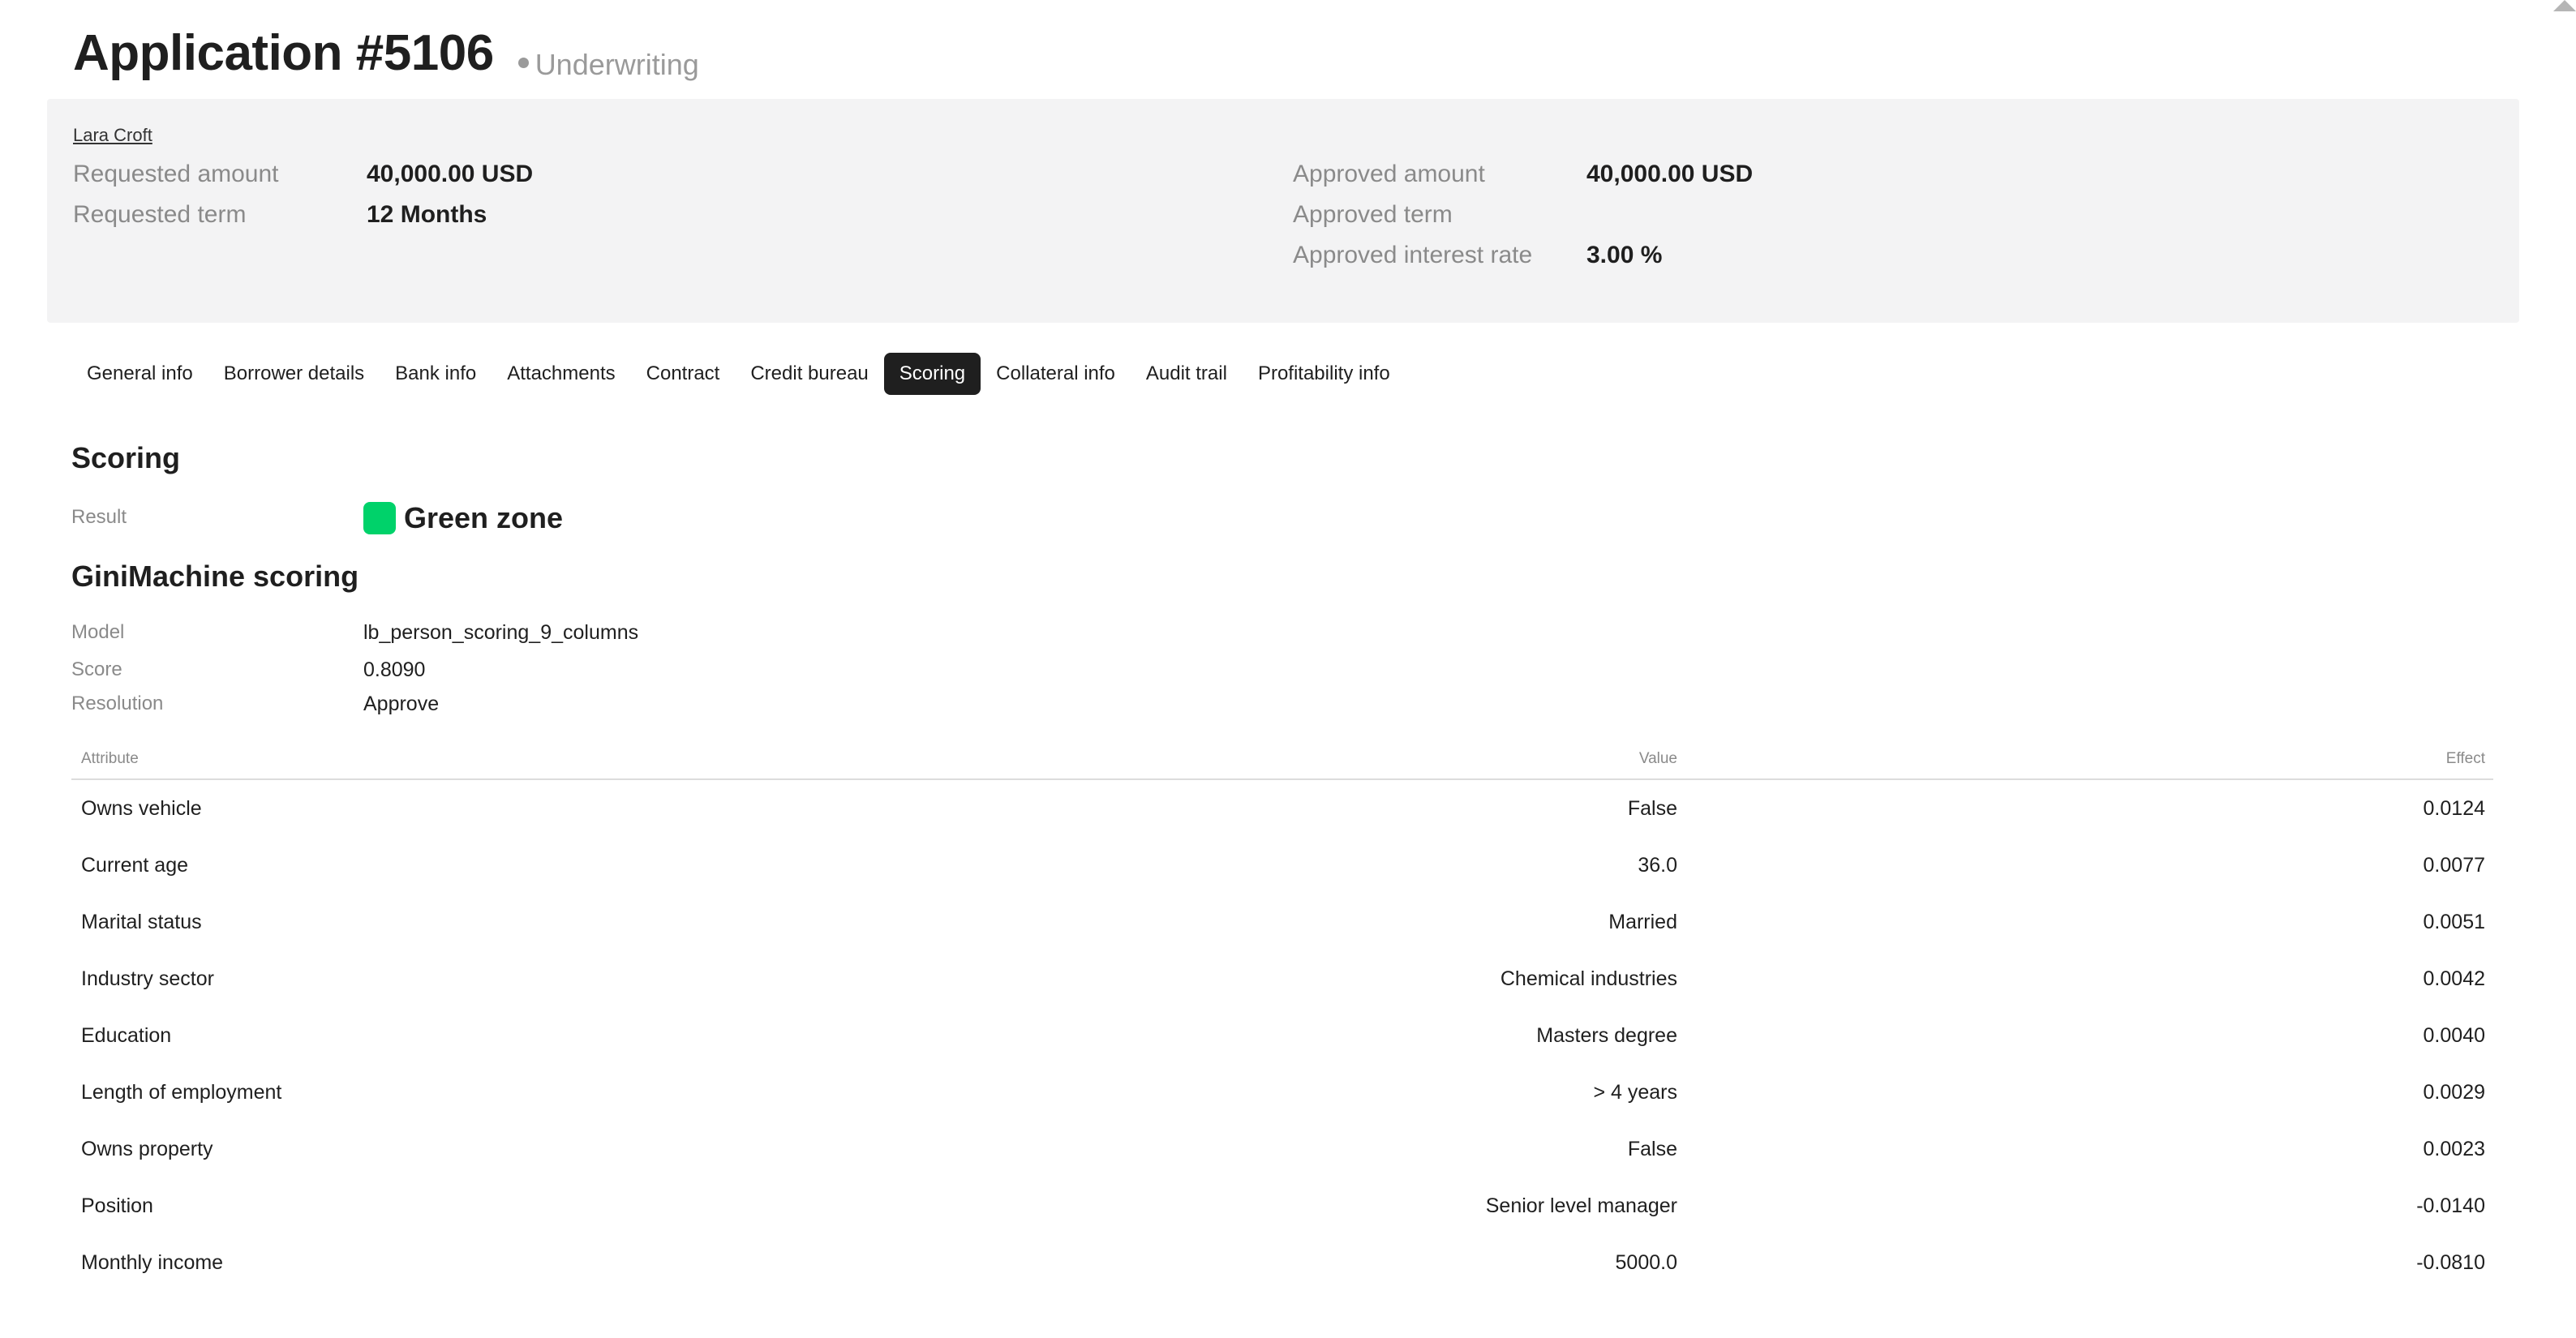 This screenshot has height=1338, width=2576. I want to click on row-attribute: Industry sector, so click(147, 978).